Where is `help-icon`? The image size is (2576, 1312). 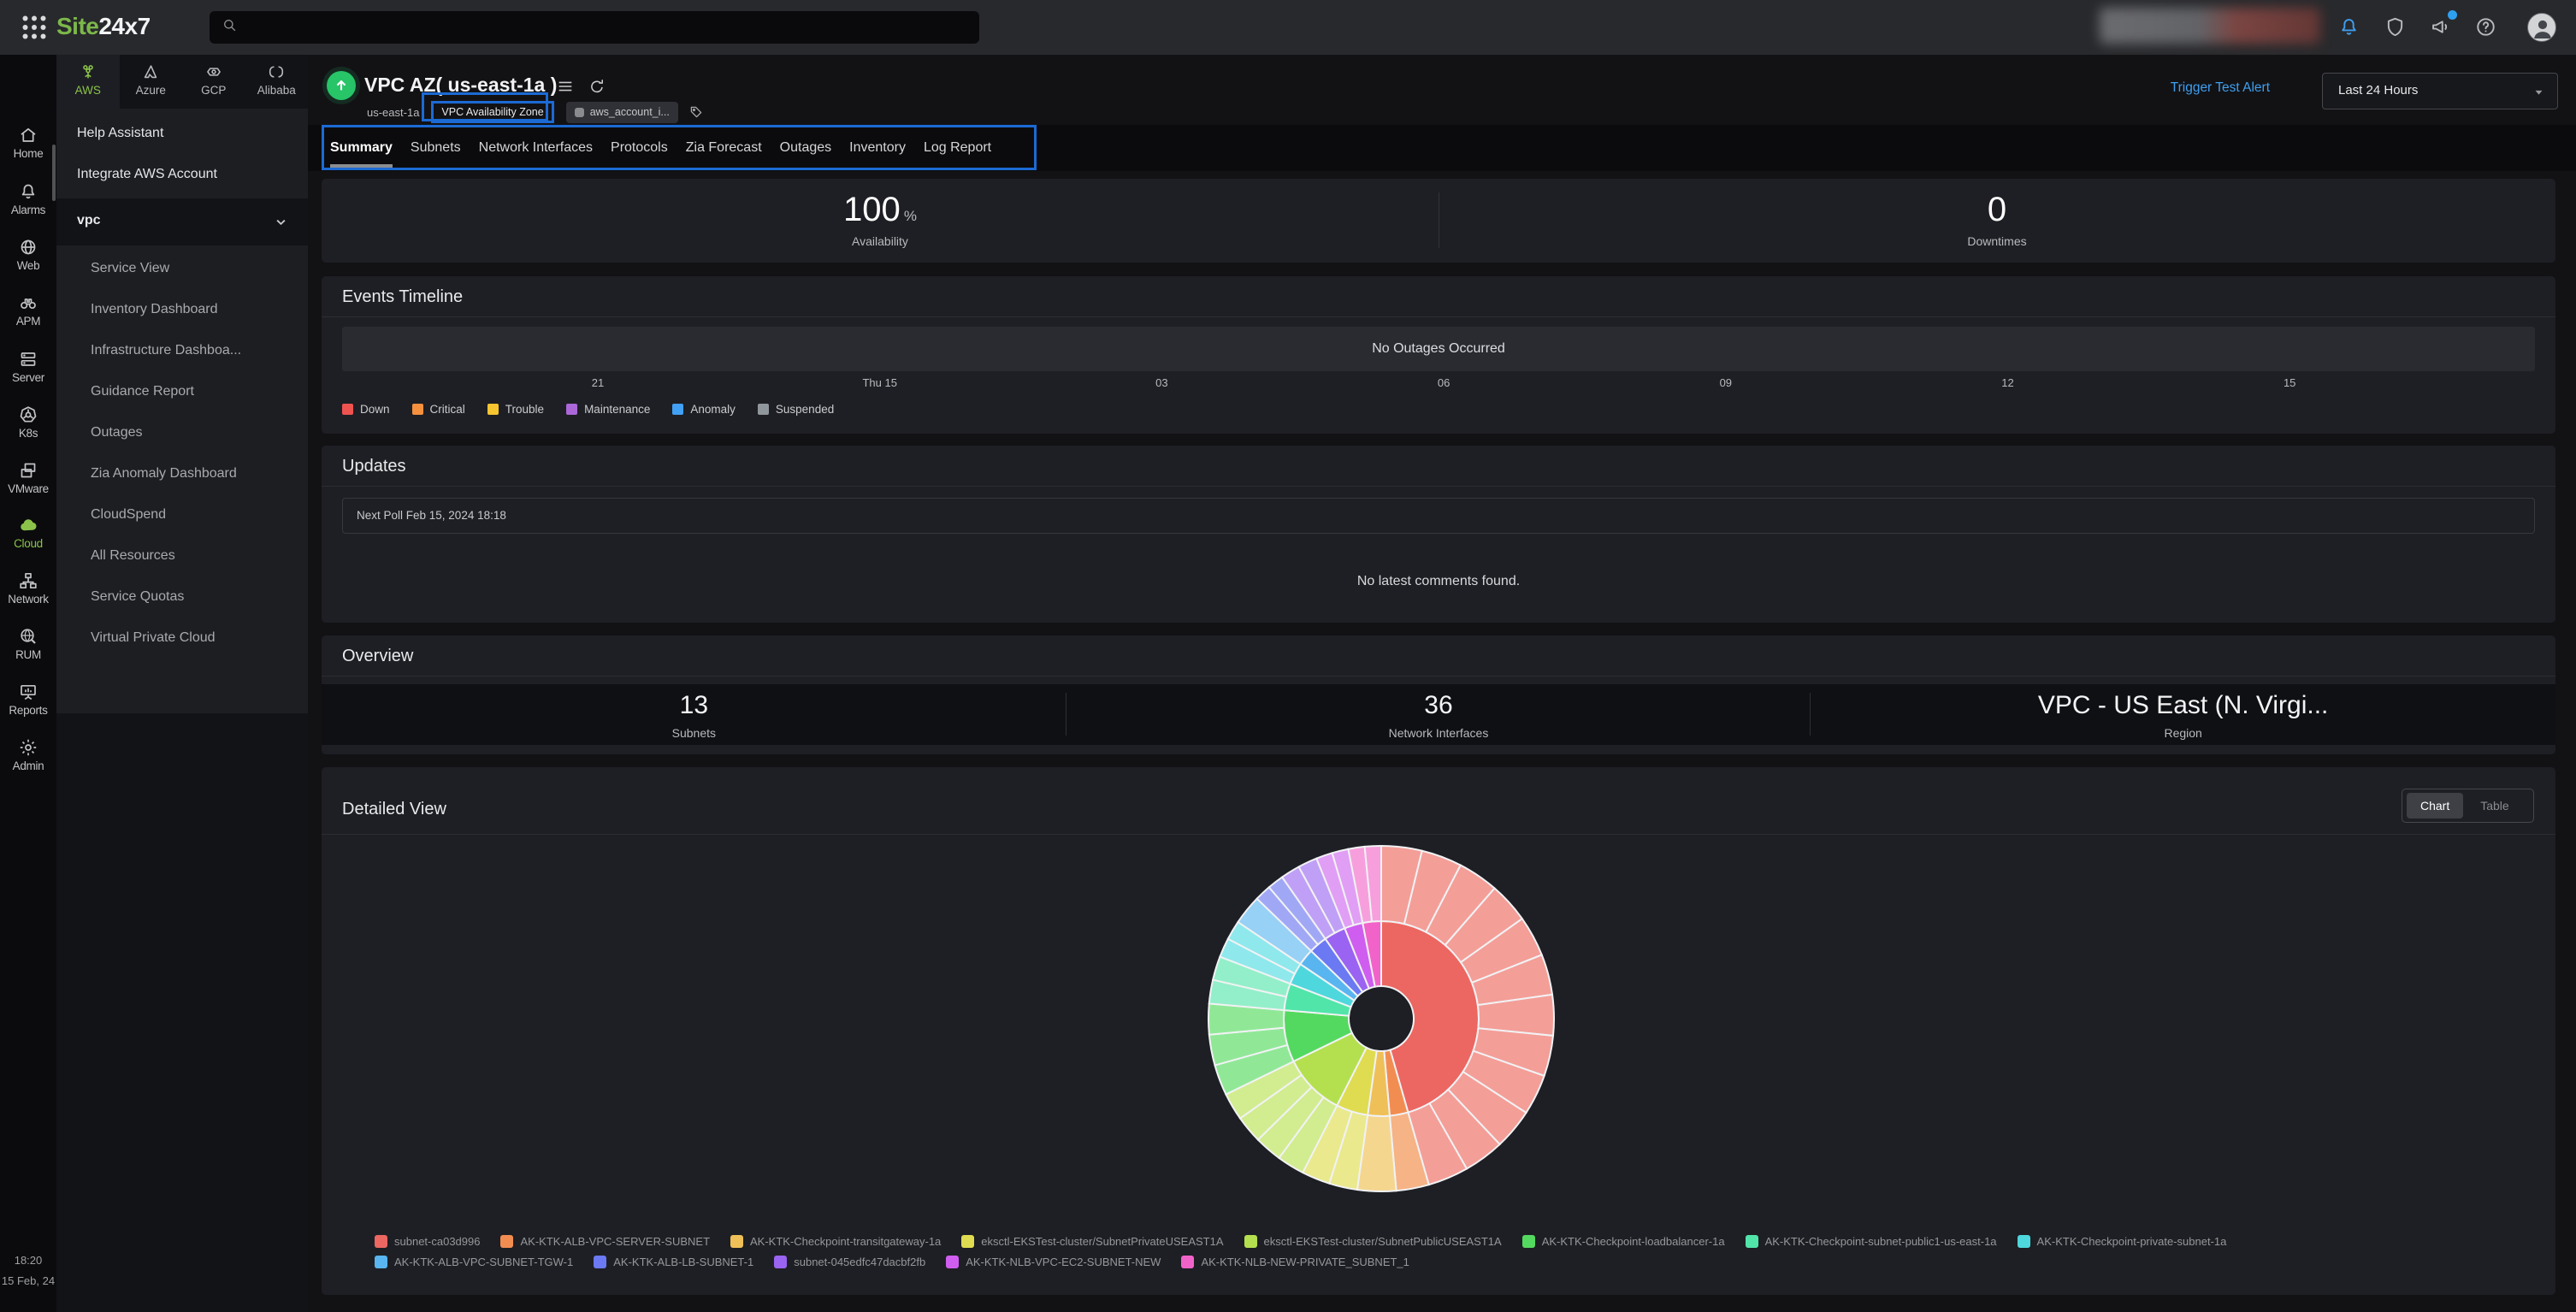 help-icon is located at coordinates (2486, 27).